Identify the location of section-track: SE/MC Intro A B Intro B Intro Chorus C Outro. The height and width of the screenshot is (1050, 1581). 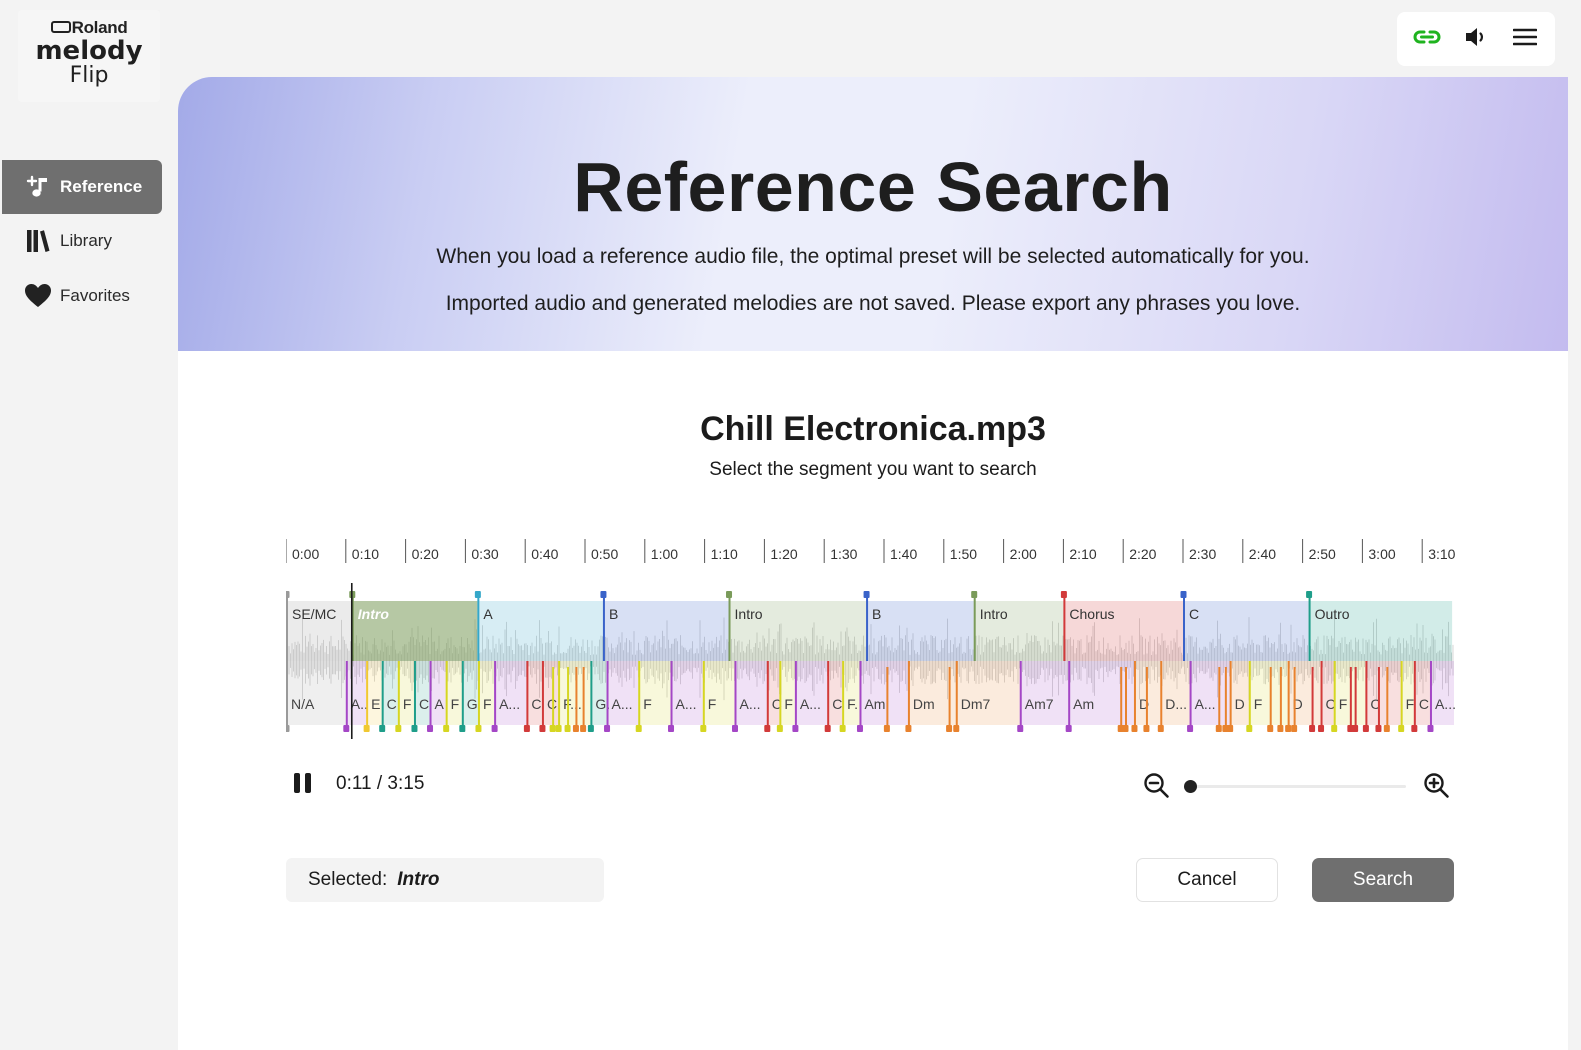
(869, 626).